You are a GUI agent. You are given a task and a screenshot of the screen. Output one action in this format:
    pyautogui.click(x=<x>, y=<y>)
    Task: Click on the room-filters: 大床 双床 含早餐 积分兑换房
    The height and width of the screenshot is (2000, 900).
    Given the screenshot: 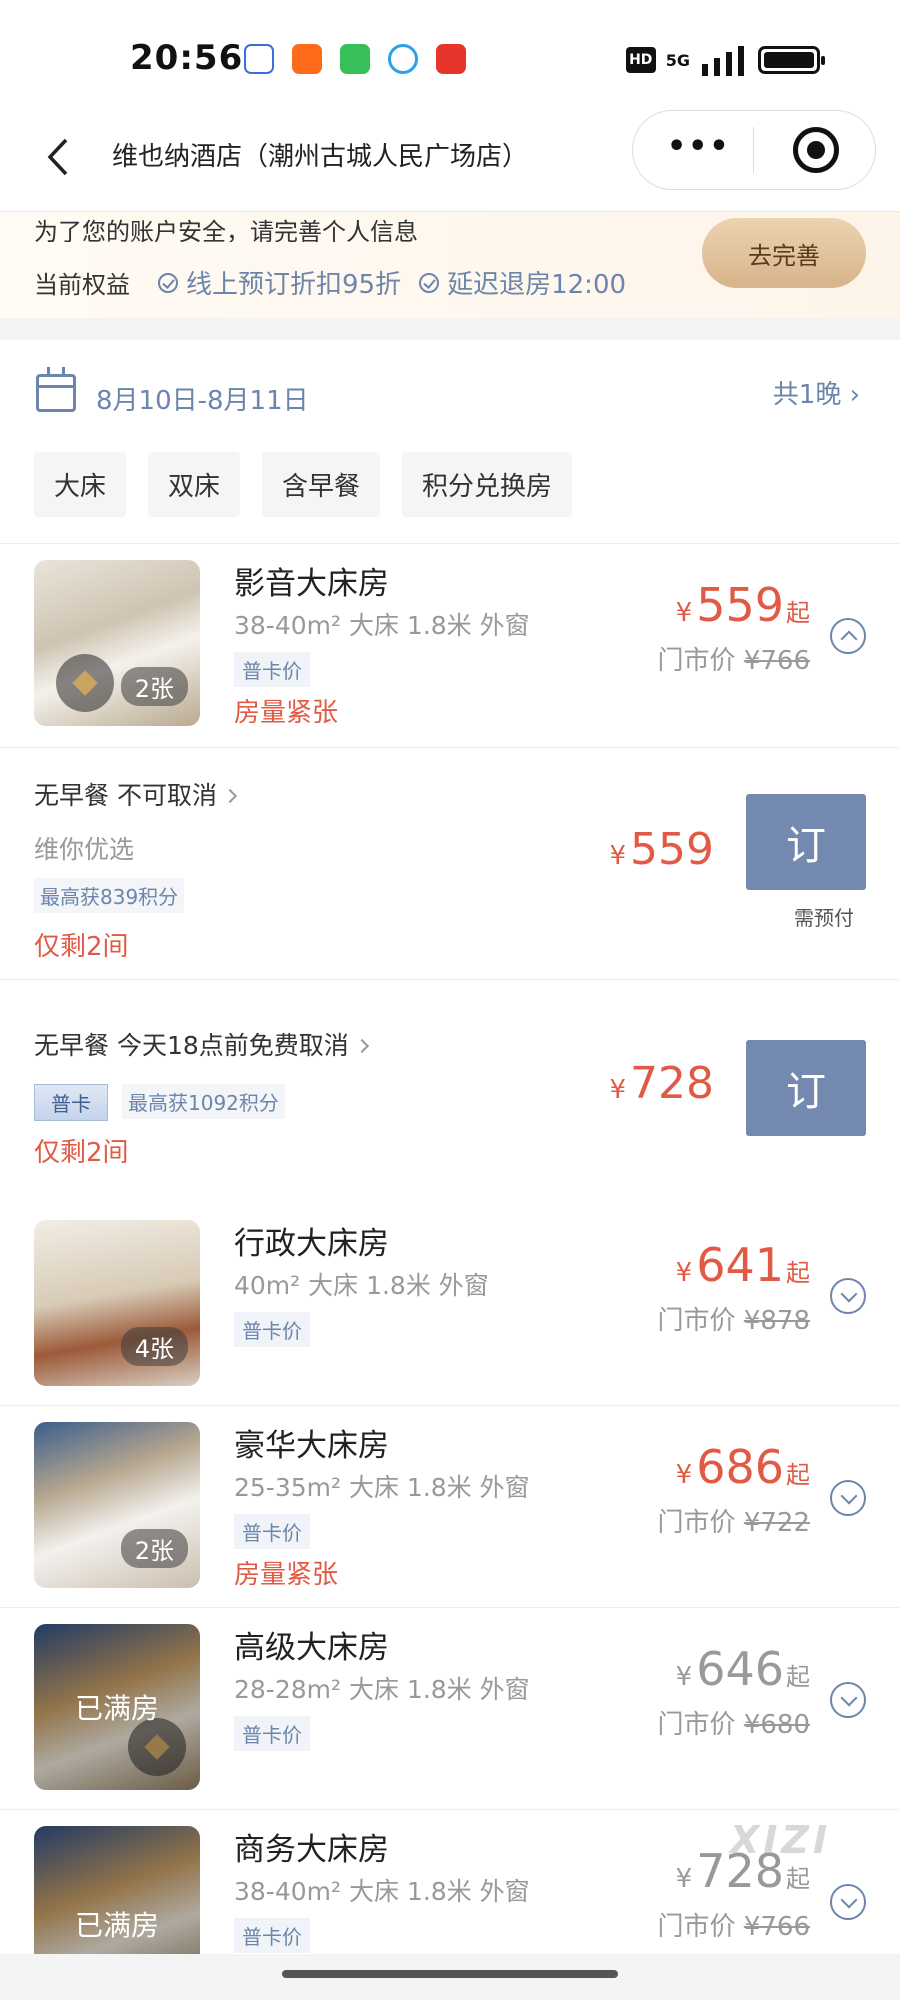 What is the action you would take?
    pyautogui.click(x=303, y=484)
    